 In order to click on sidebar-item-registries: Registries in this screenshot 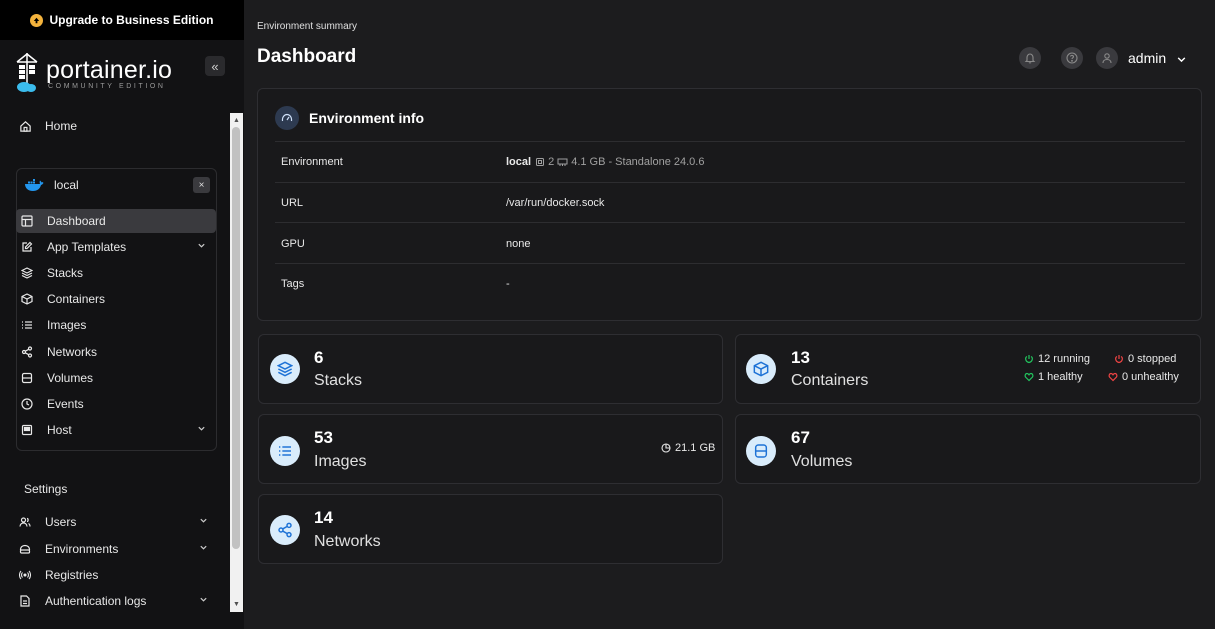, I will do `click(116, 575)`.